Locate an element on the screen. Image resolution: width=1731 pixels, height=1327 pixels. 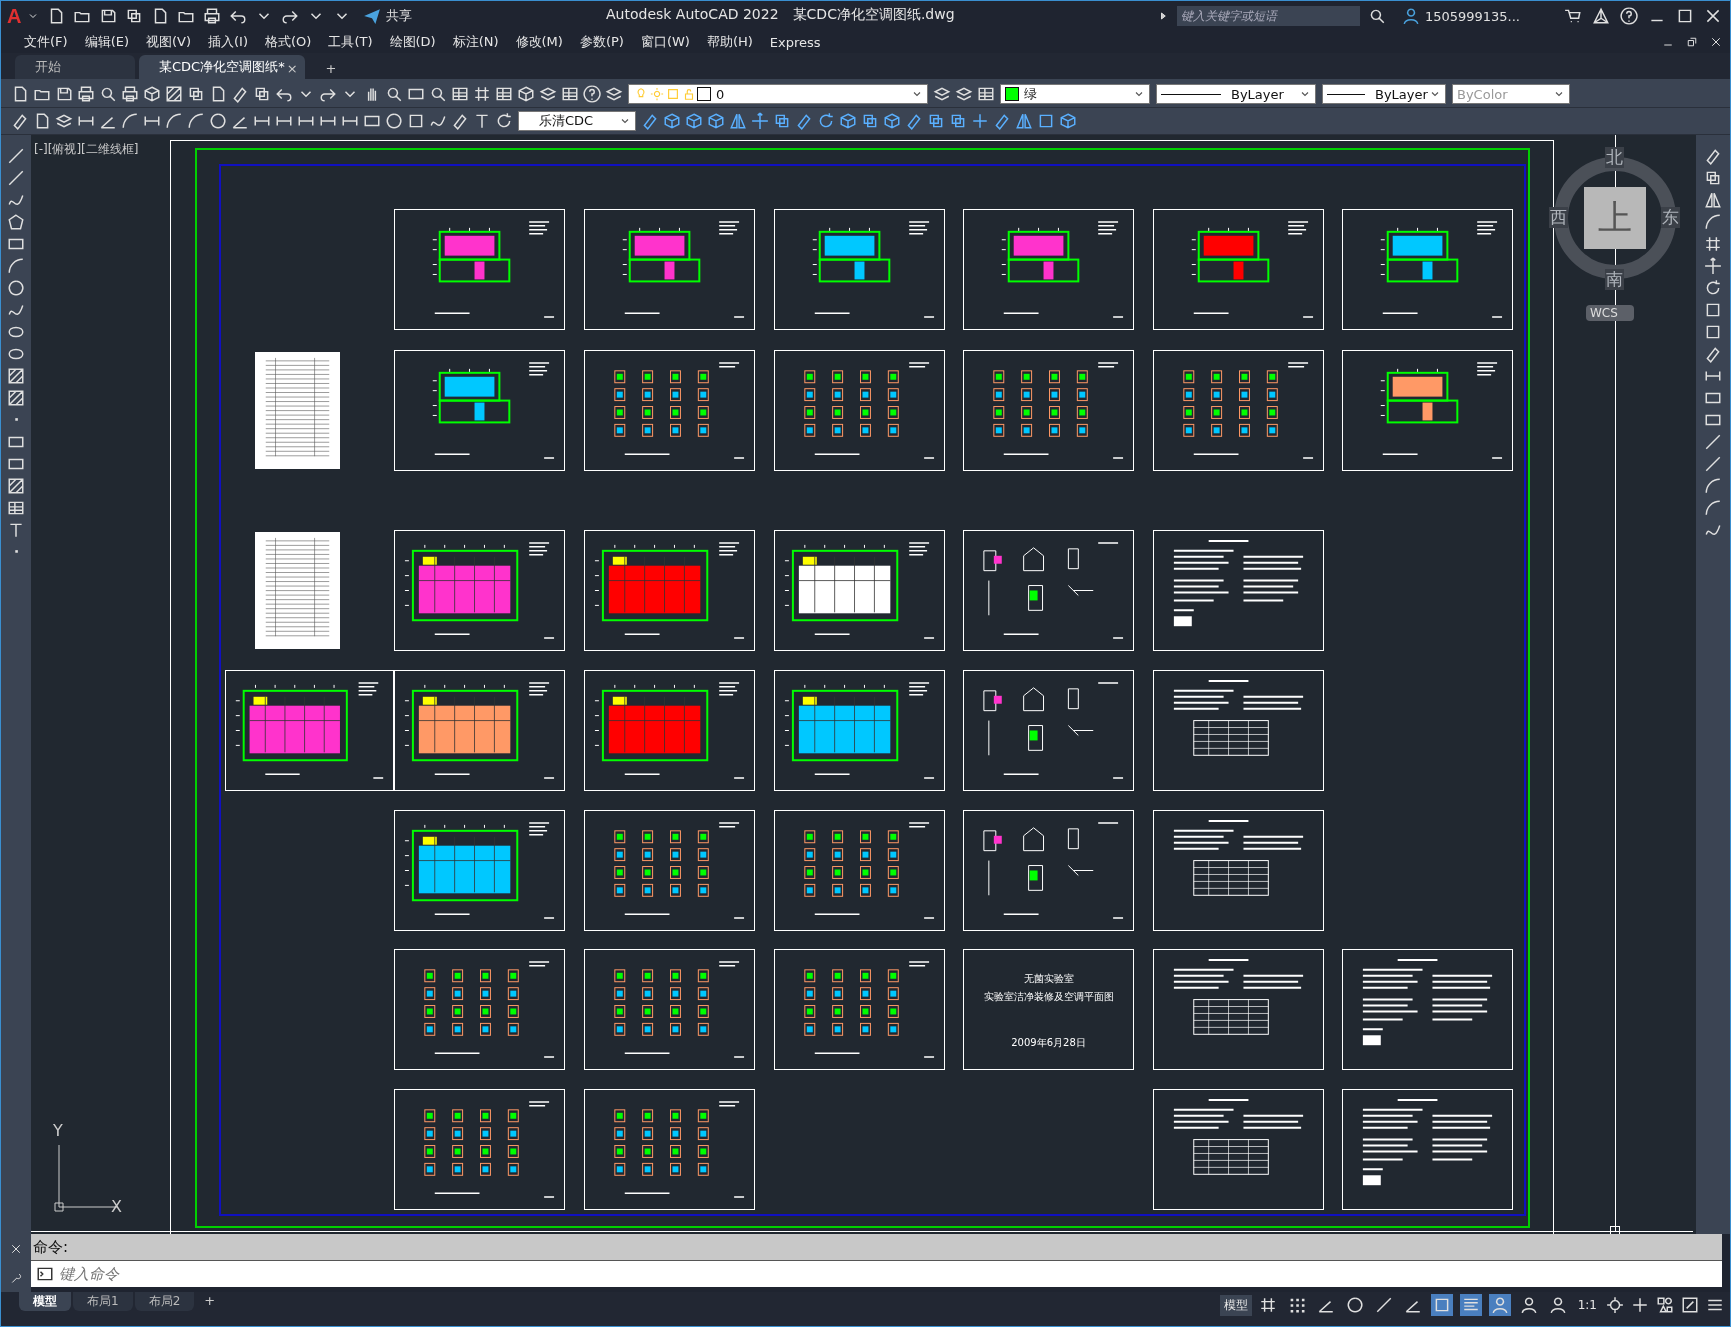
menu-item: 文件(F) is located at coordinates (49, 42).